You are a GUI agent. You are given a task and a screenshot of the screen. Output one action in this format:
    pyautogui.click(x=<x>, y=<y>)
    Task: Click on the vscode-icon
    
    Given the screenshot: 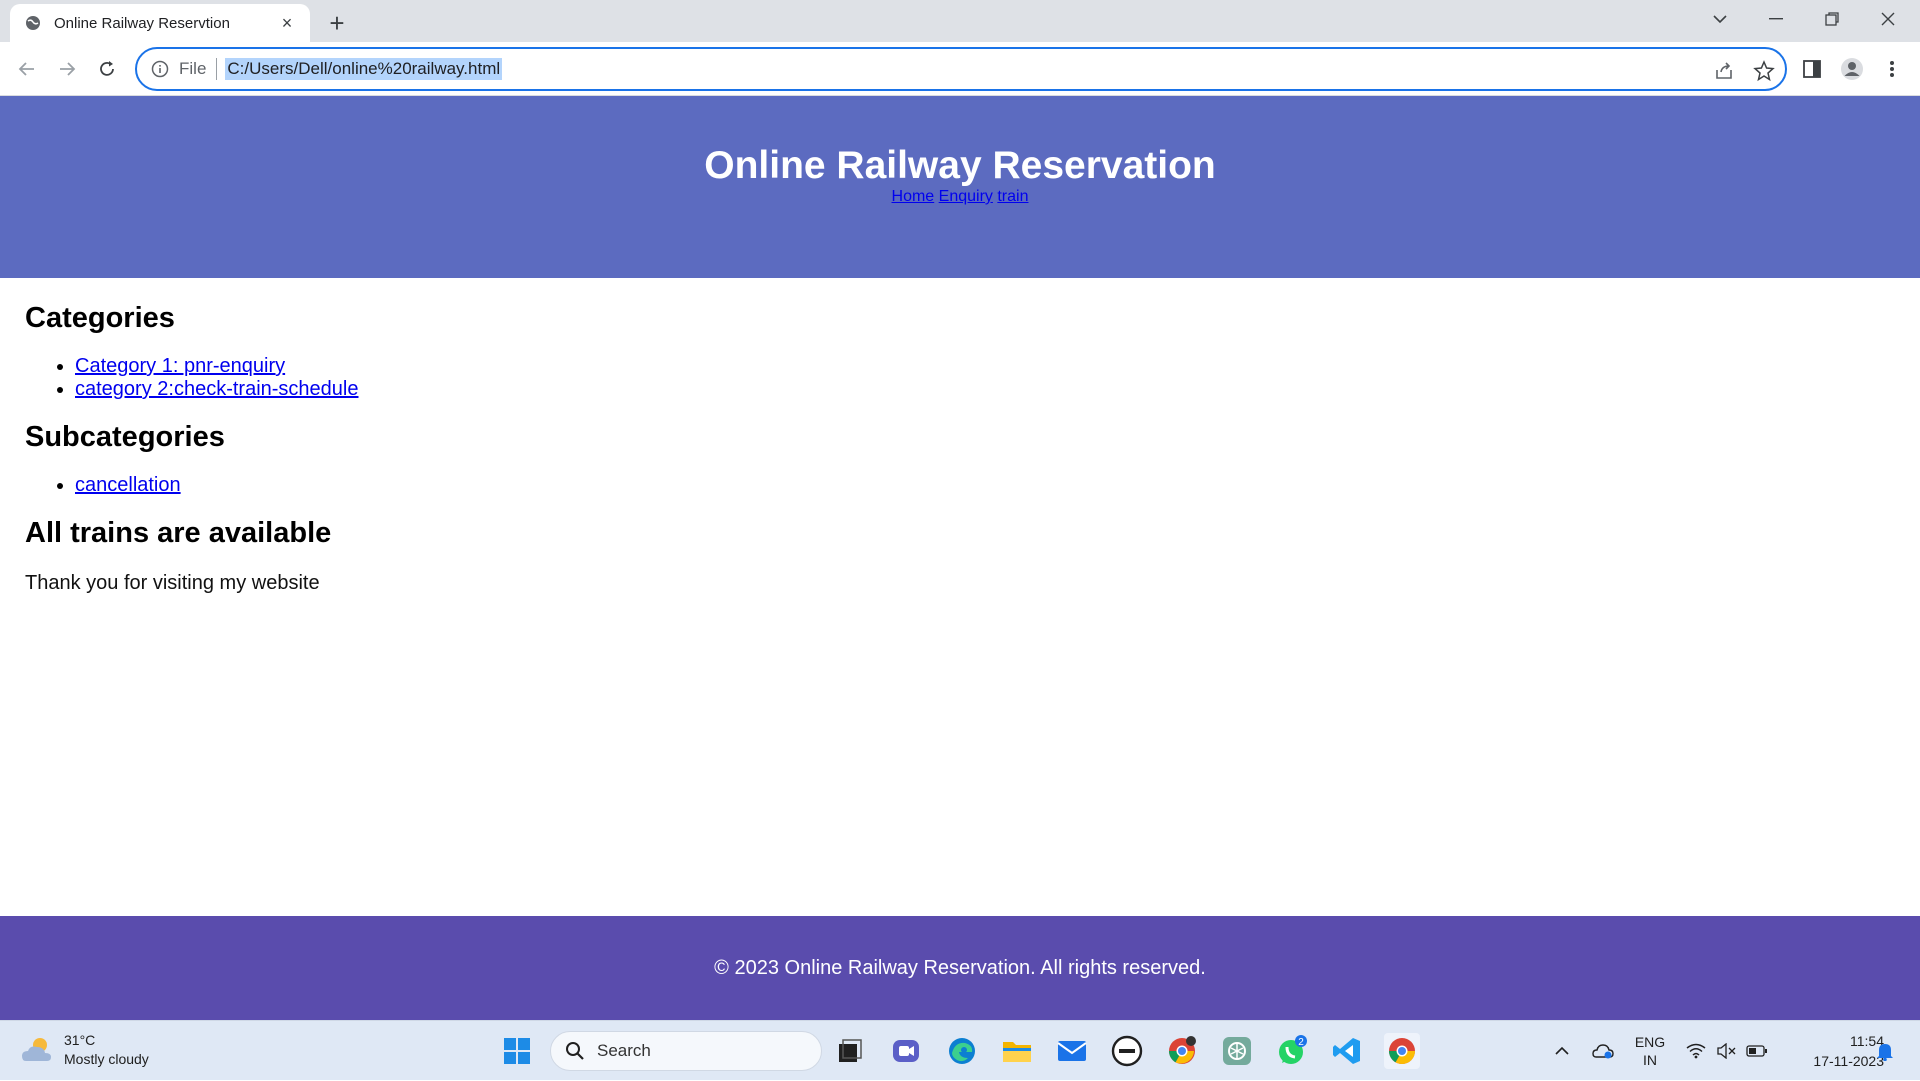 What is the action you would take?
    pyautogui.click(x=1347, y=1051)
    